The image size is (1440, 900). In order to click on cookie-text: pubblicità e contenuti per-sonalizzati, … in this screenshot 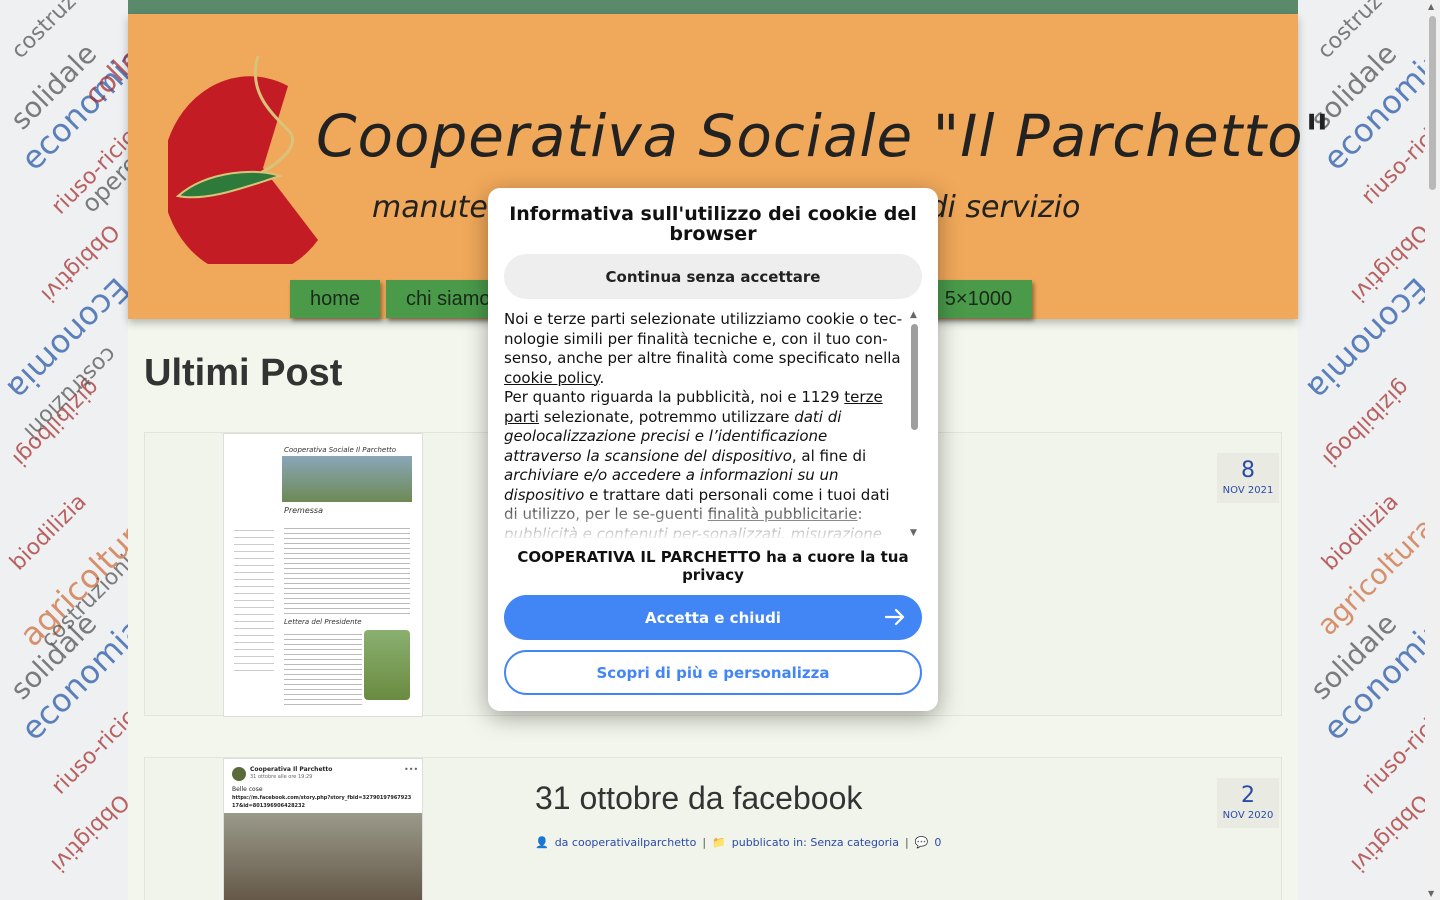, I will do `click(693, 531)`.